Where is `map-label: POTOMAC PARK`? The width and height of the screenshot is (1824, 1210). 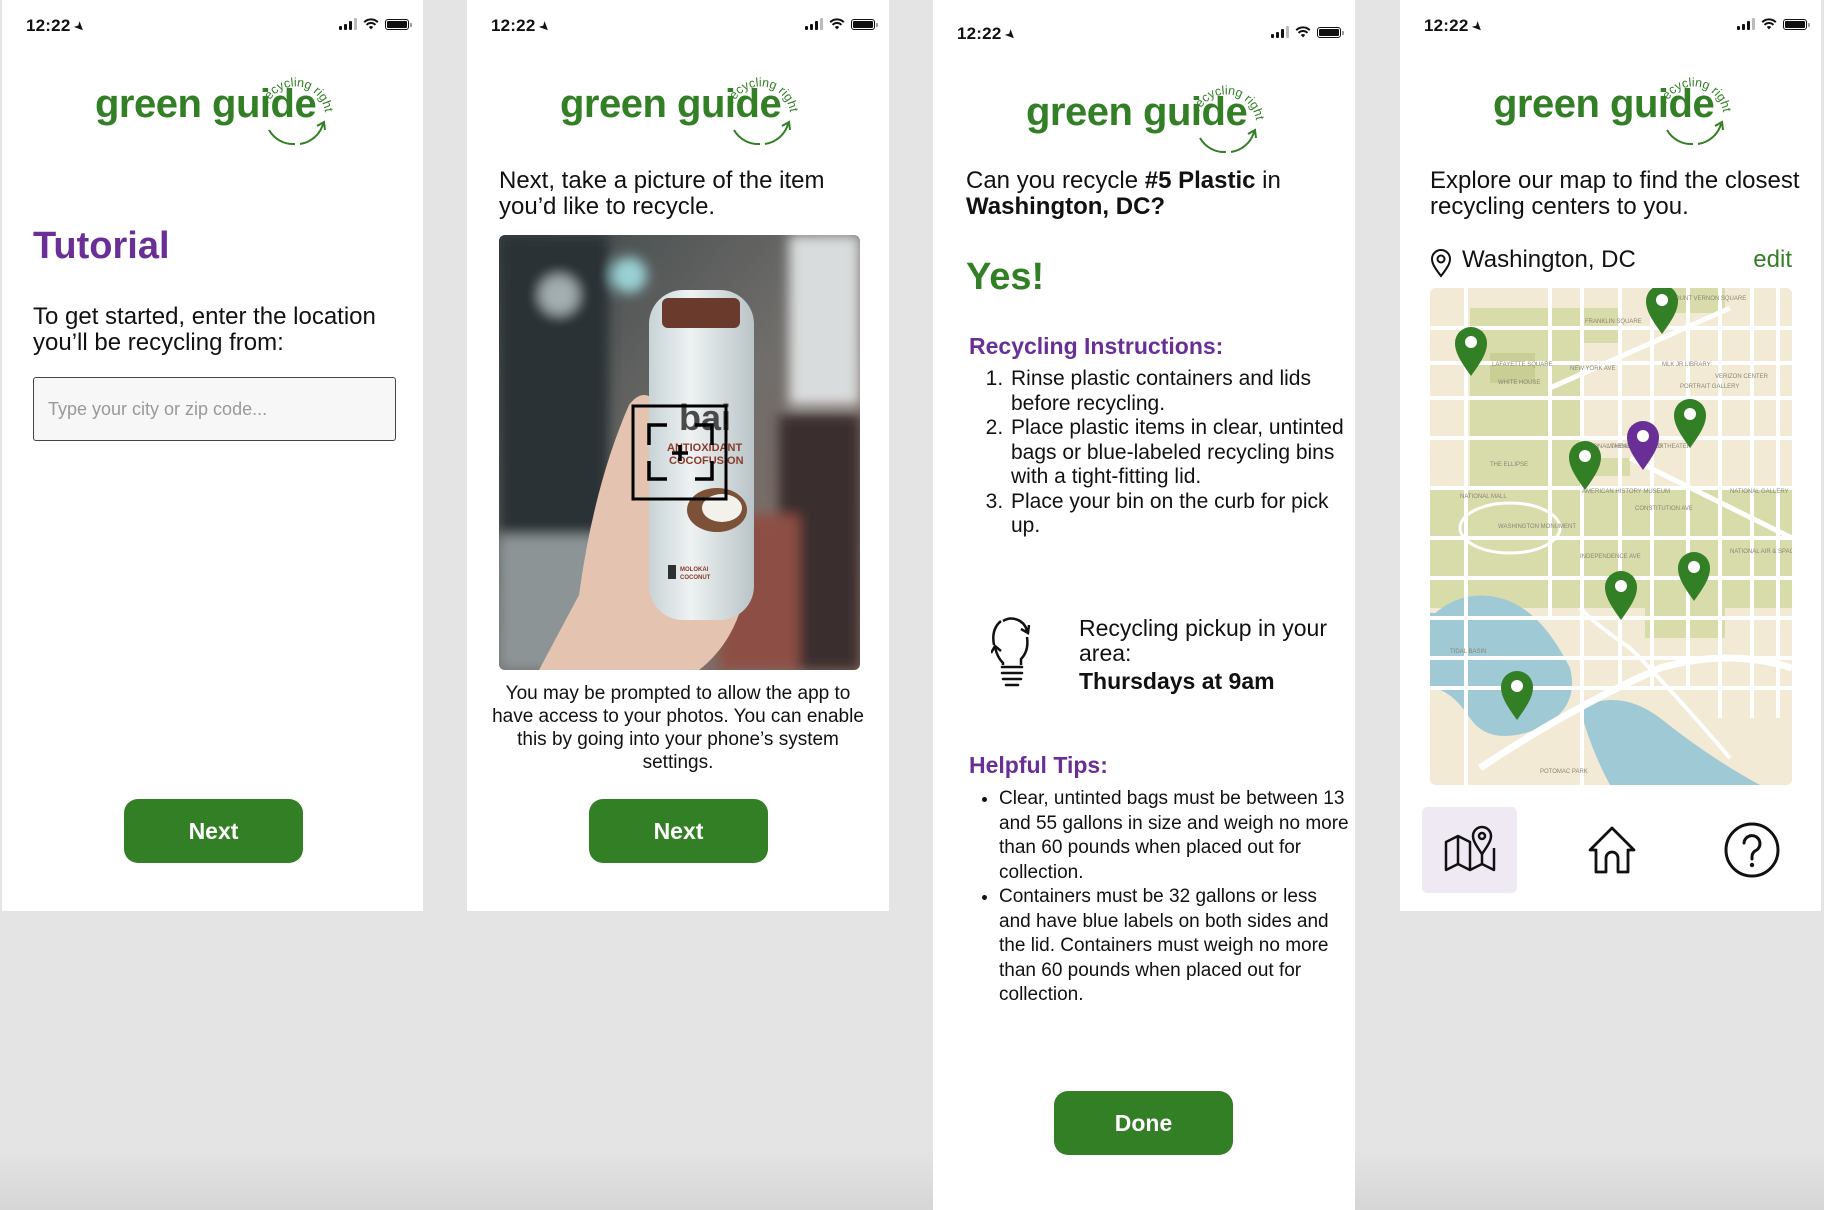 map-label: POTOMAC PARK is located at coordinates (1564, 772).